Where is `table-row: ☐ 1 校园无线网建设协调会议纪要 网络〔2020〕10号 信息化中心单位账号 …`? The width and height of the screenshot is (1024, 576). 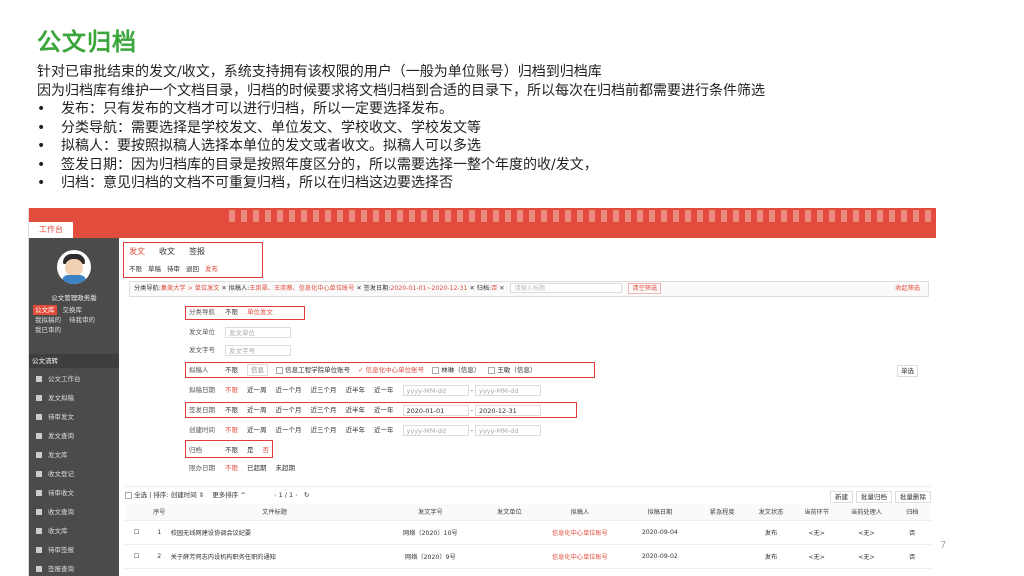 table-row: ☐ 1 校园无线网建设协调会议纪要 网络〔2020〕10号 信息化中心单位账号 … is located at coordinates (528, 532).